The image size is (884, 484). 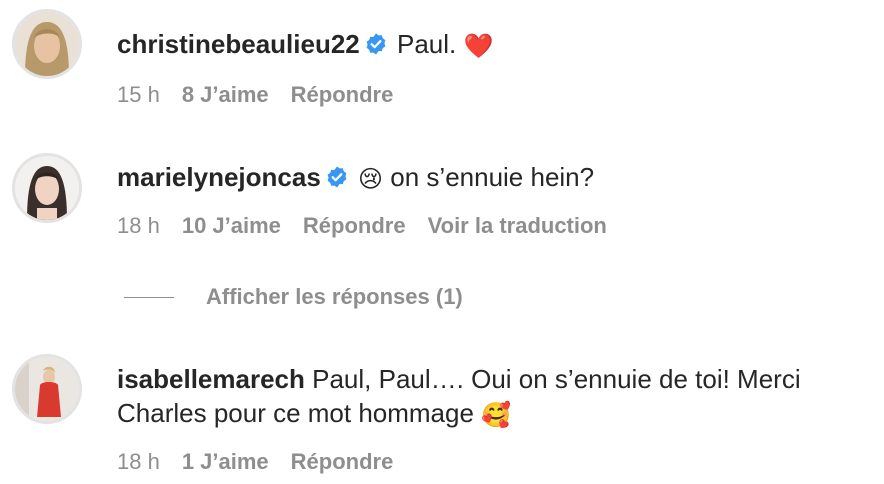 I want to click on crying-face-emoji-icon: 😢, so click(x=371, y=179).